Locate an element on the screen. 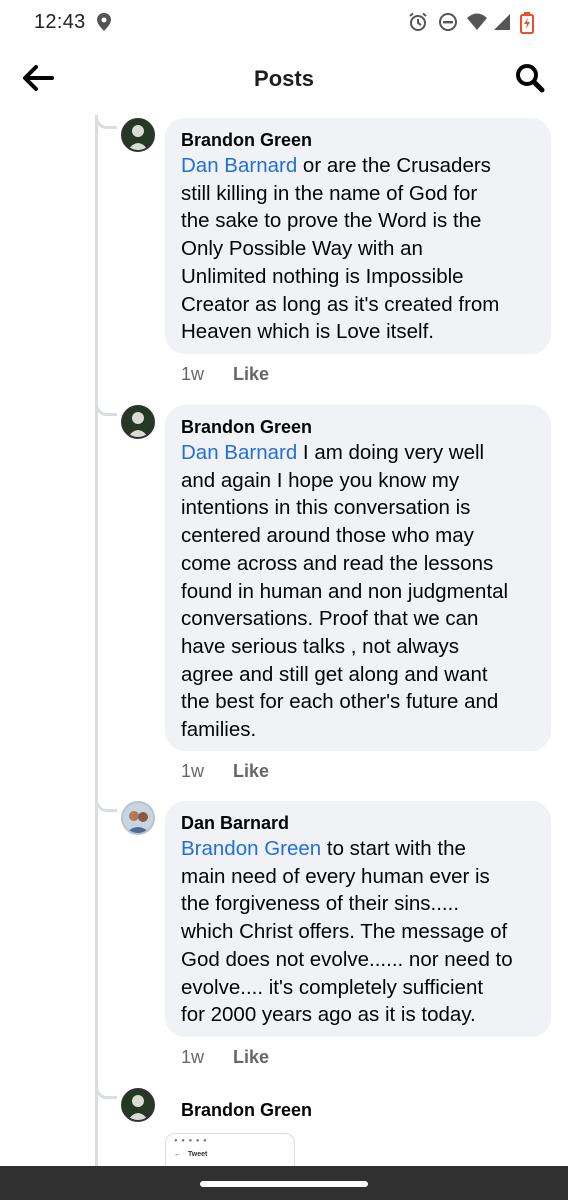  embed-title: Tweet is located at coordinates (198, 1154).